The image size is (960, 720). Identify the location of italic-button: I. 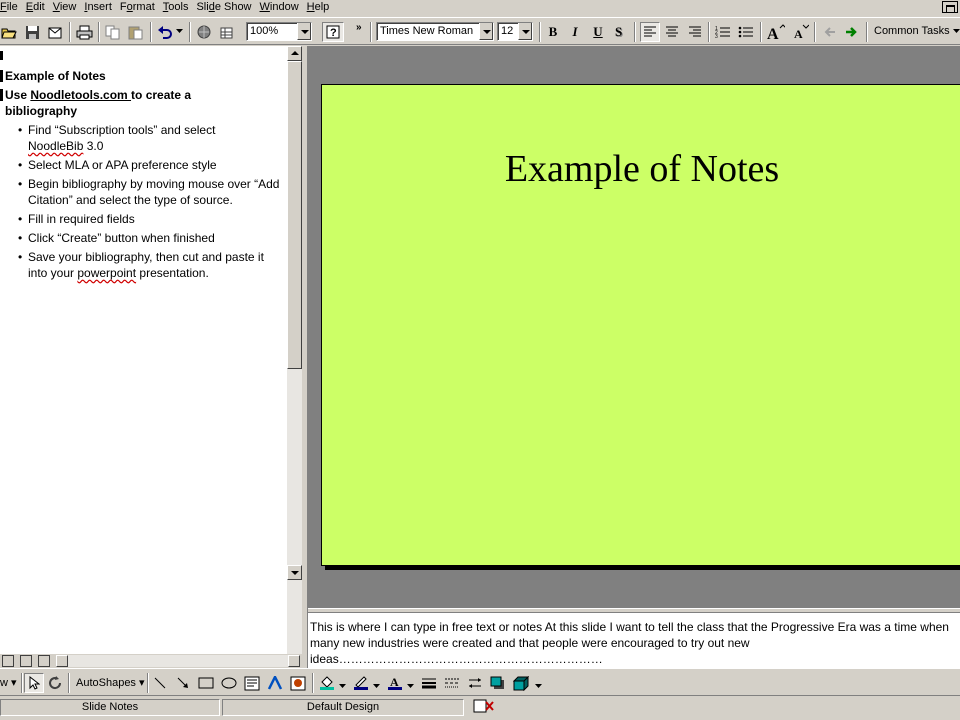
(575, 32).